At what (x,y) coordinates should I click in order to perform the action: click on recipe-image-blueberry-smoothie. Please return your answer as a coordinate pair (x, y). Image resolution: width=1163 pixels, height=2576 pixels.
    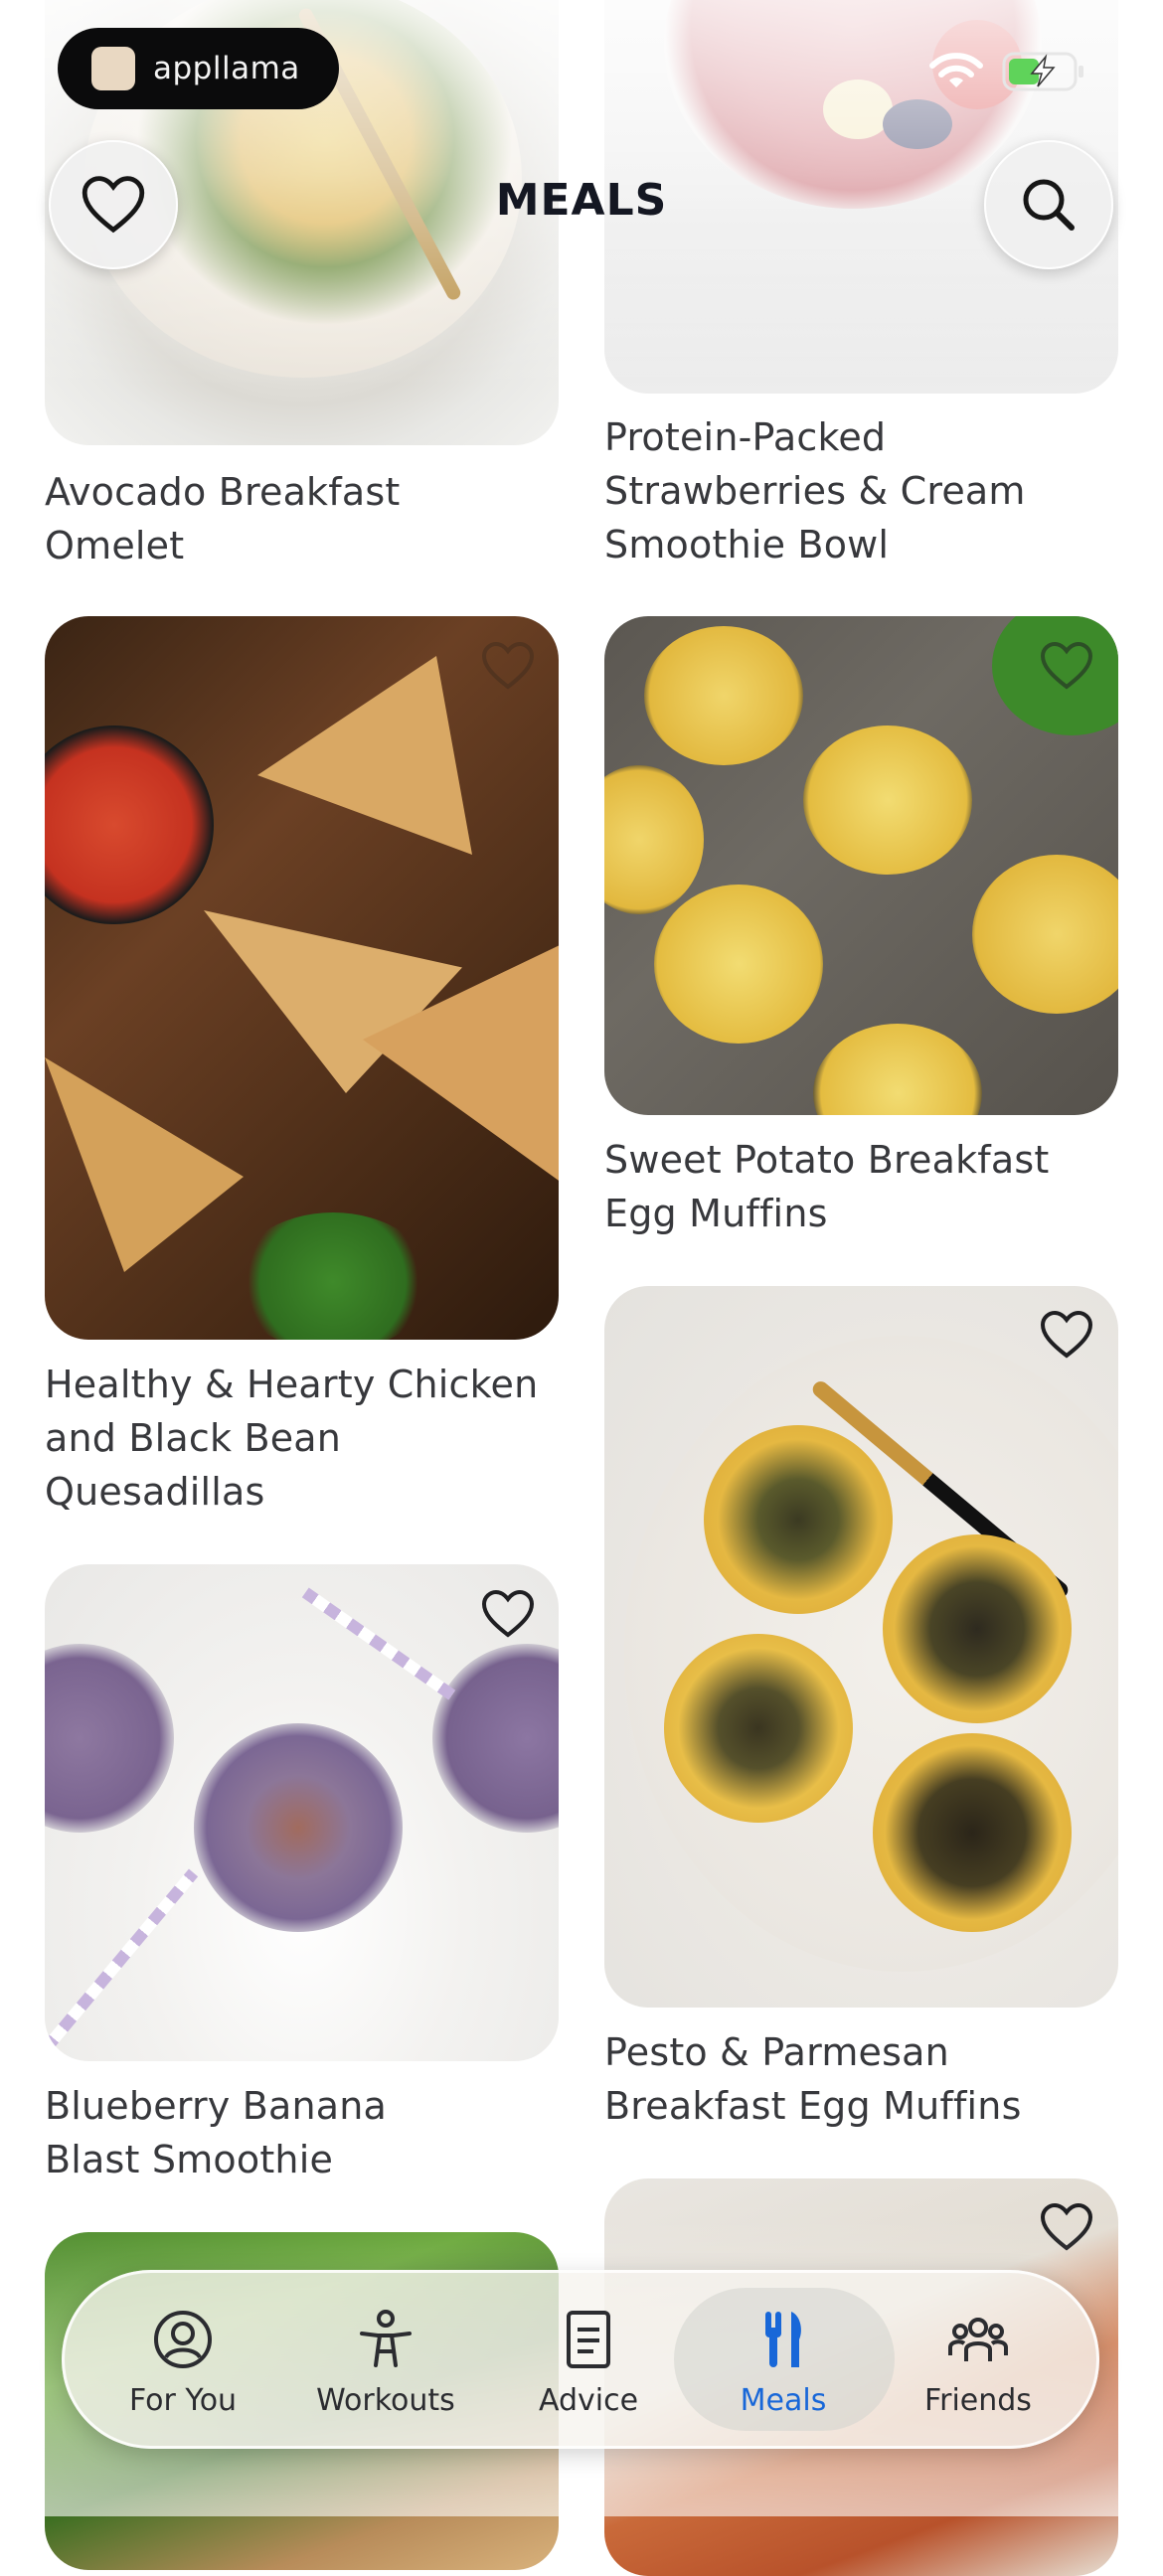
    Looking at the image, I should click on (302, 1812).